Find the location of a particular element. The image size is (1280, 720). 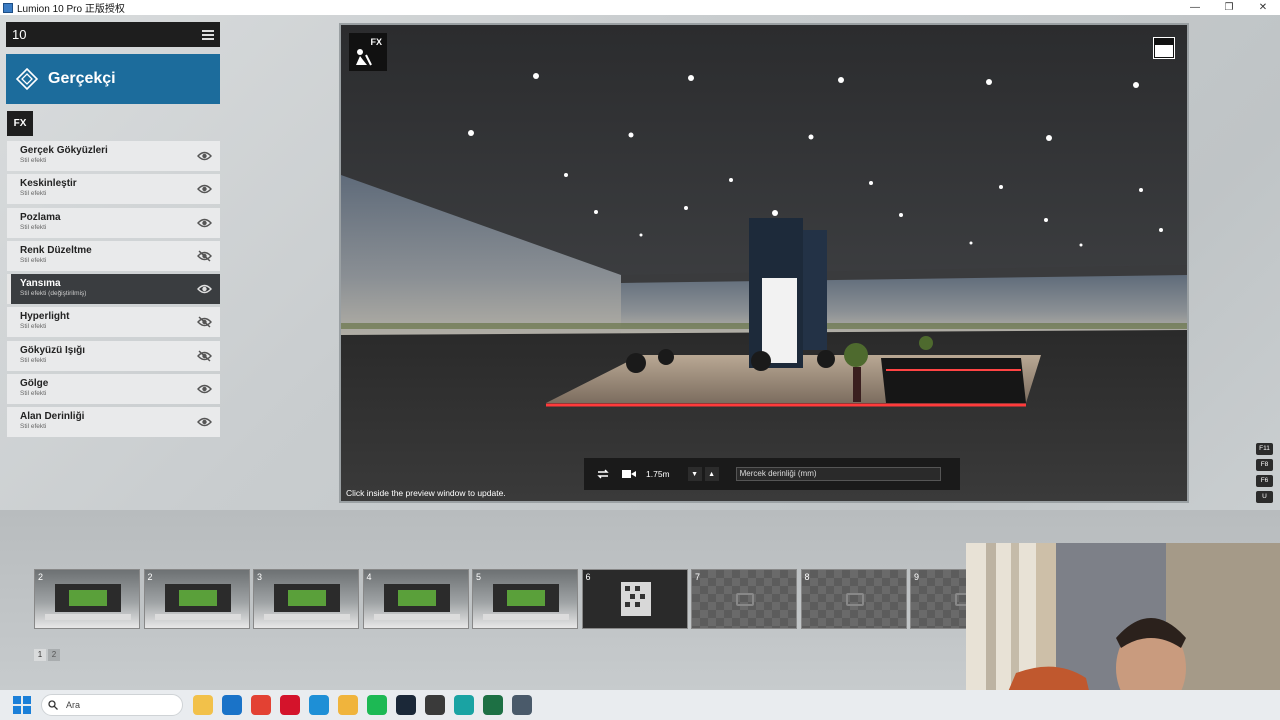

scene-thumbnail-number: 7 is located at coordinates (698, 577).